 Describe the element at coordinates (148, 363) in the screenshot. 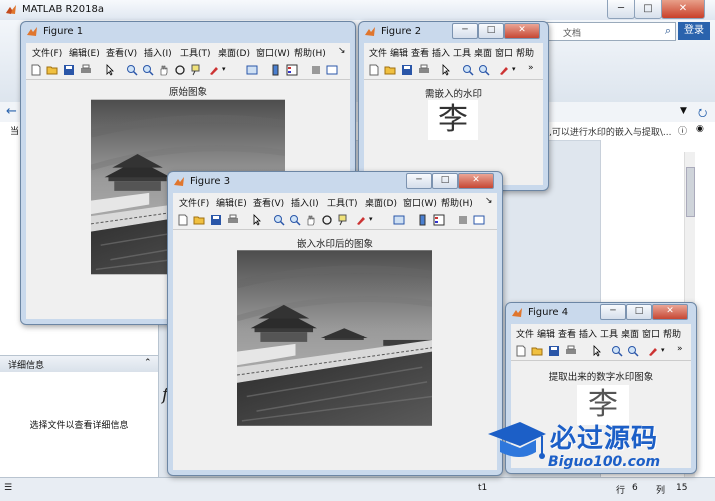

I see `details-expand-icon: ⌃` at that location.